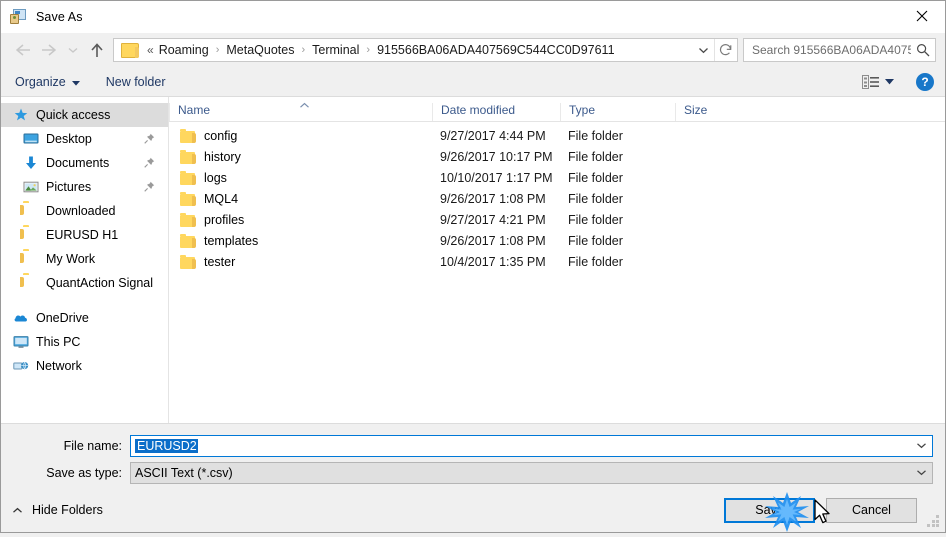  I want to click on cancel-button: Cancel, so click(871, 510).